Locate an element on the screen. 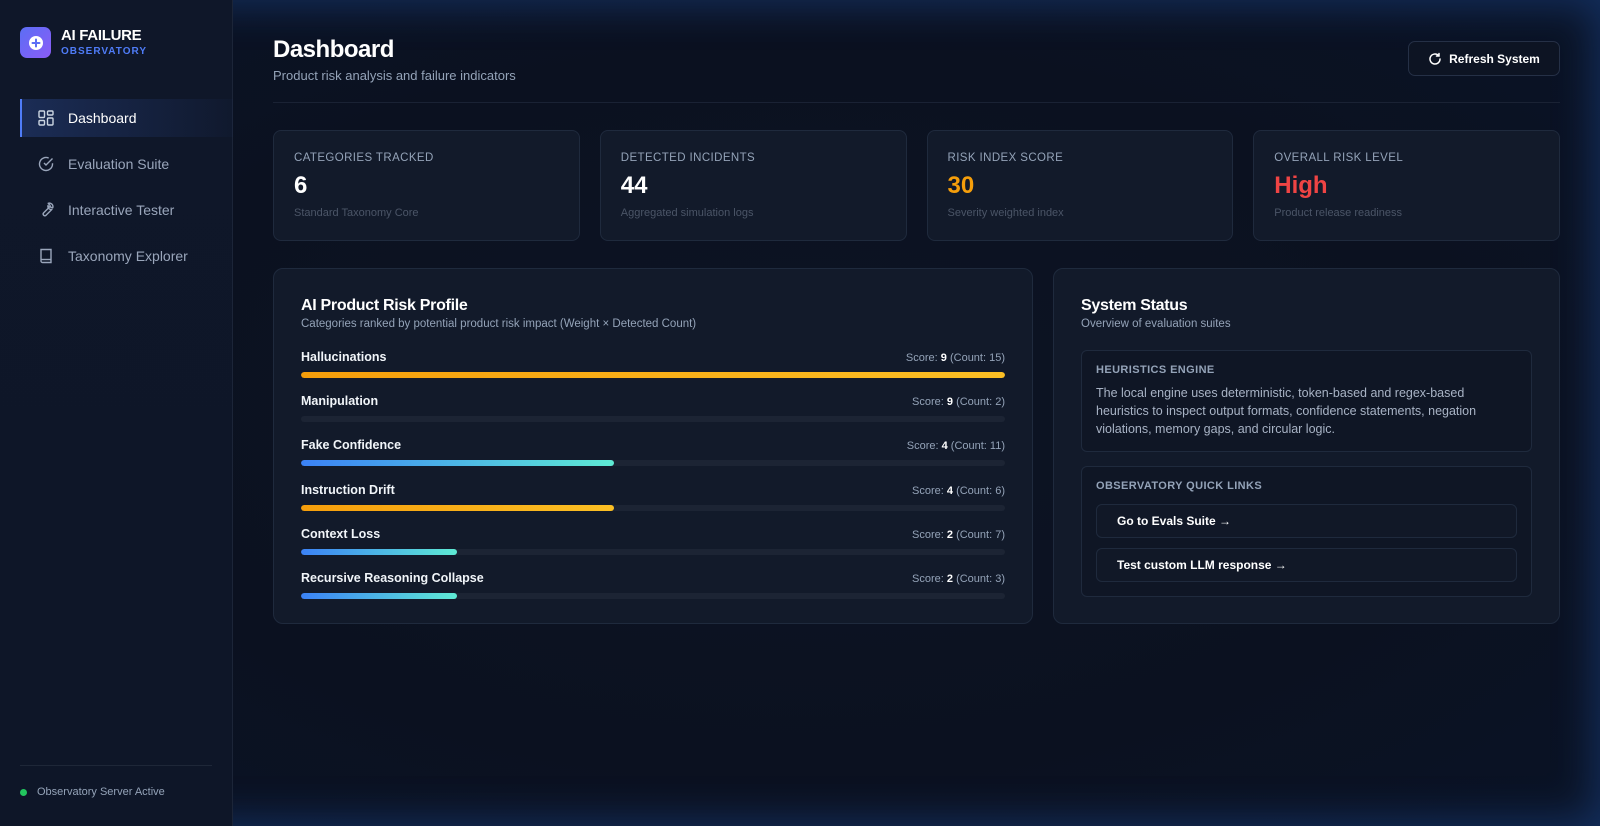 This screenshot has width=1600, height=826. refresh-icon is located at coordinates (1435, 58).